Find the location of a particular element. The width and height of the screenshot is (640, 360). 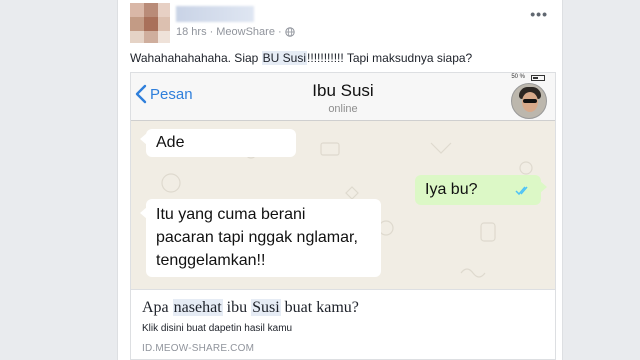

message-text: Ade is located at coordinates (170, 142).